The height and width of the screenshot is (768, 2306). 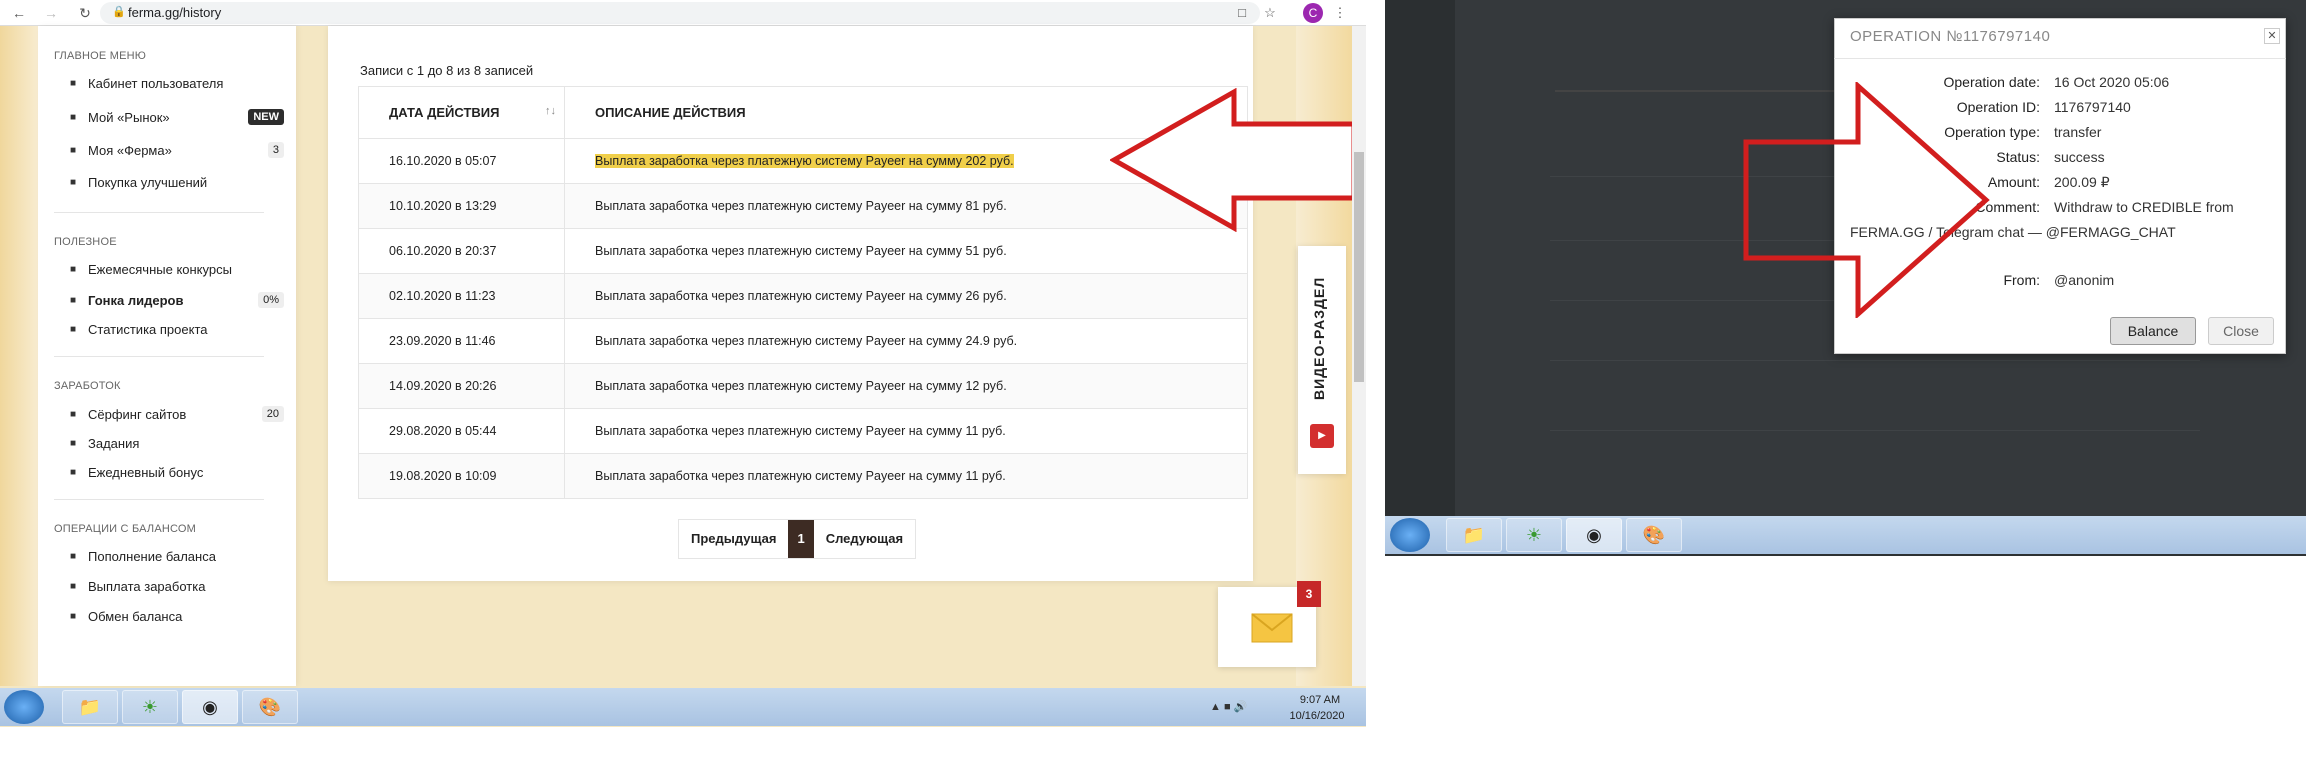 I want to click on sidebar-item-label: Сёрфинг сайтов, so click(x=137, y=414).